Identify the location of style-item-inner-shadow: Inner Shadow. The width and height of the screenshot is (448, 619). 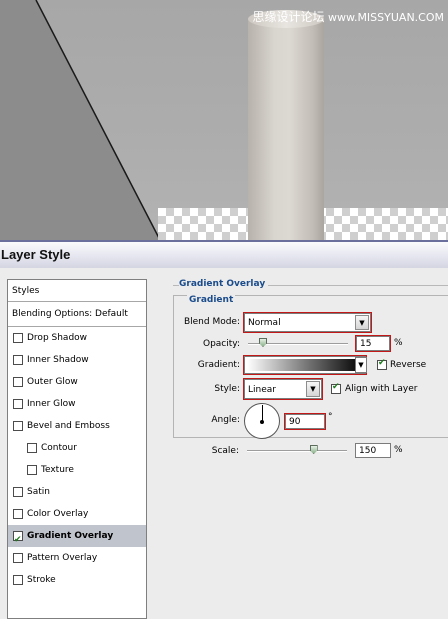
(77, 360).